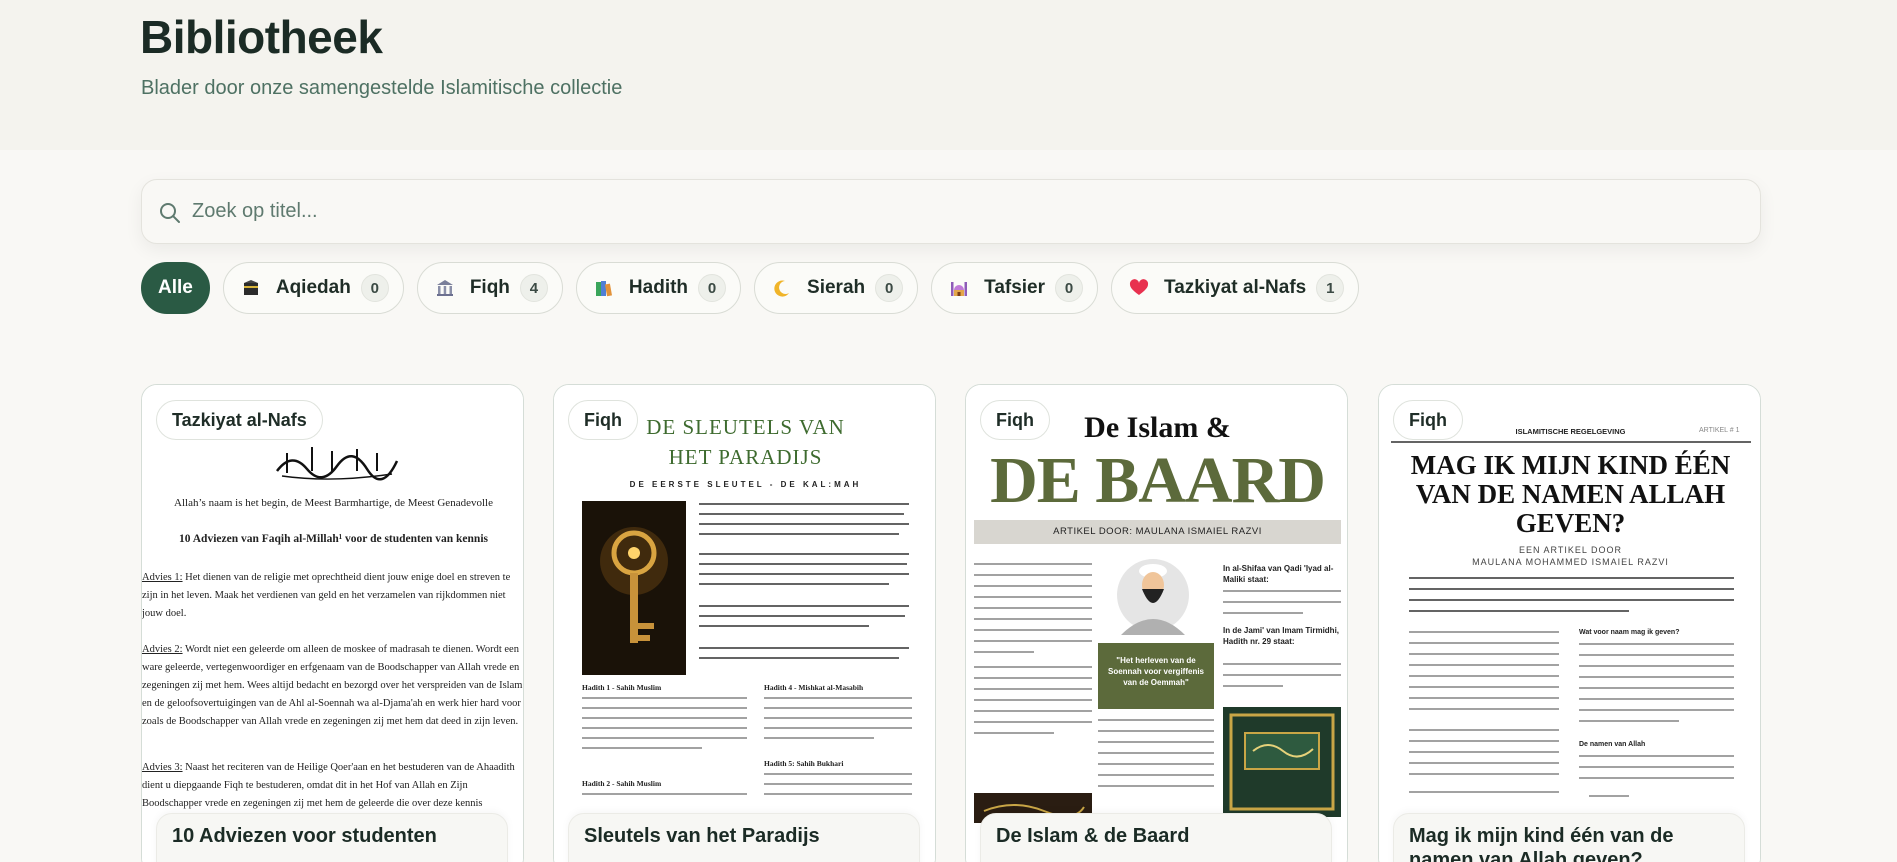 The height and width of the screenshot is (862, 1897). What do you see at coordinates (1612, 744) in the screenshot?
I see `cover-subheading: De namen van Allah` at bounding box center [1612, 744].